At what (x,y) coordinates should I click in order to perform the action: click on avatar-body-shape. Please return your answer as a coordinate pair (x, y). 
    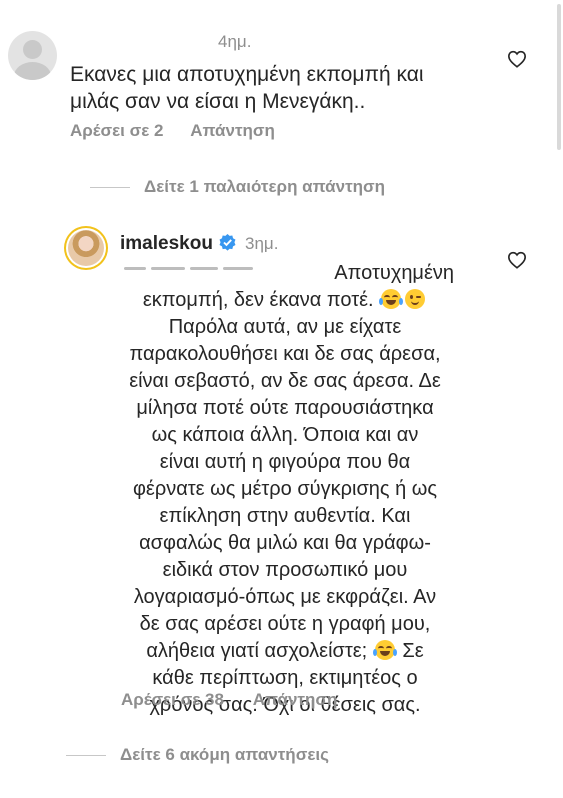
    Looking at the image, I should click on (32, 71).